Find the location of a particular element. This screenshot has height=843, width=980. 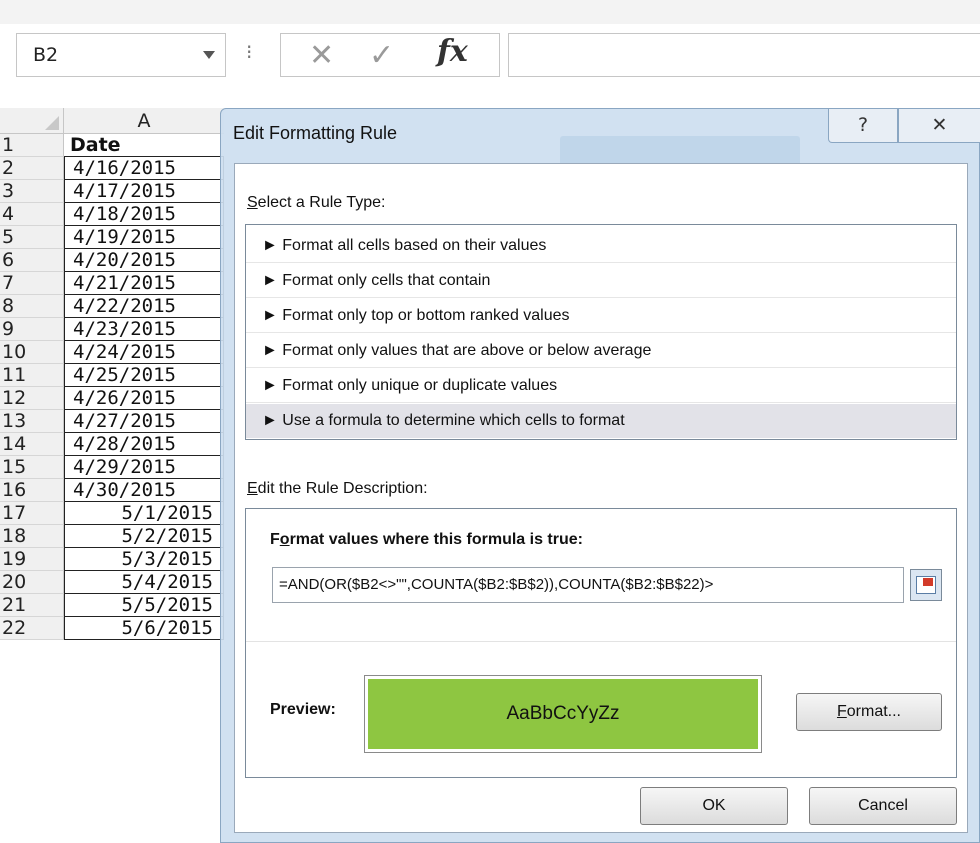

help-button: ? is located at coordinates (863, 126).